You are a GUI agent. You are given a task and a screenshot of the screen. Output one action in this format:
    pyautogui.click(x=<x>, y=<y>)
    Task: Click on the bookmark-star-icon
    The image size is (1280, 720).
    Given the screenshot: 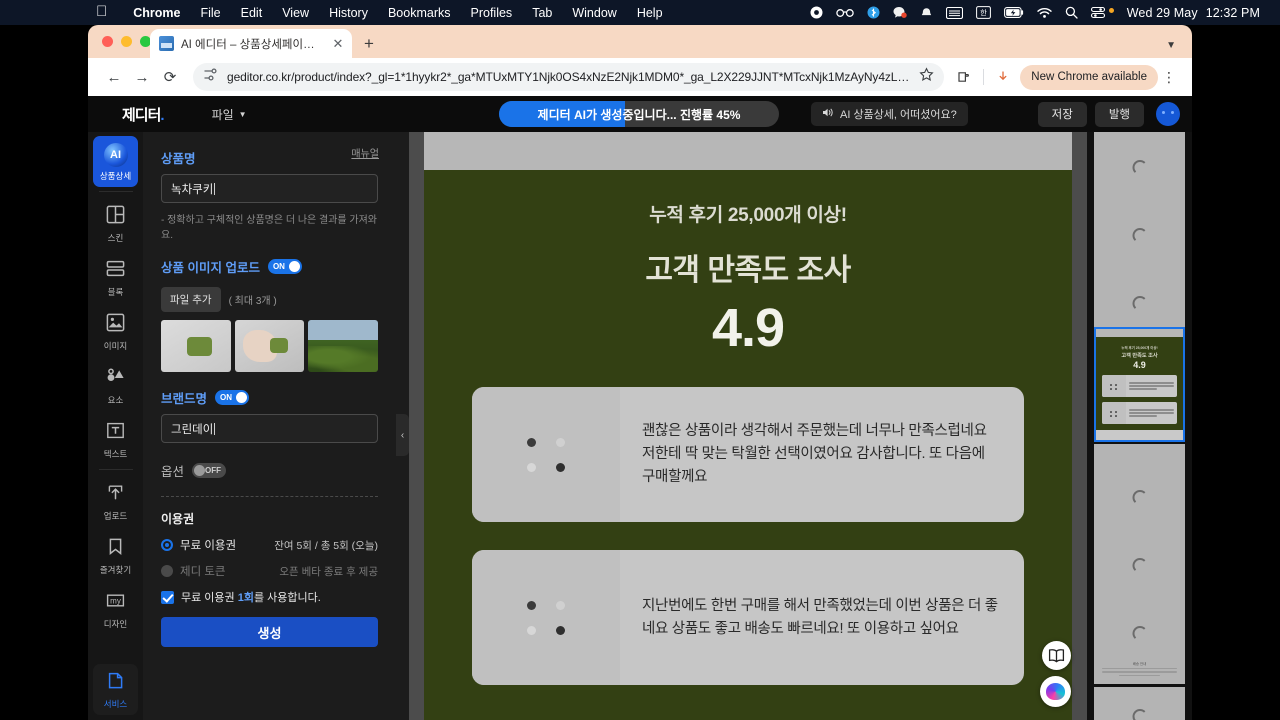 What is the action you would take?
    pyautogui.click(x=926, y=77)
    